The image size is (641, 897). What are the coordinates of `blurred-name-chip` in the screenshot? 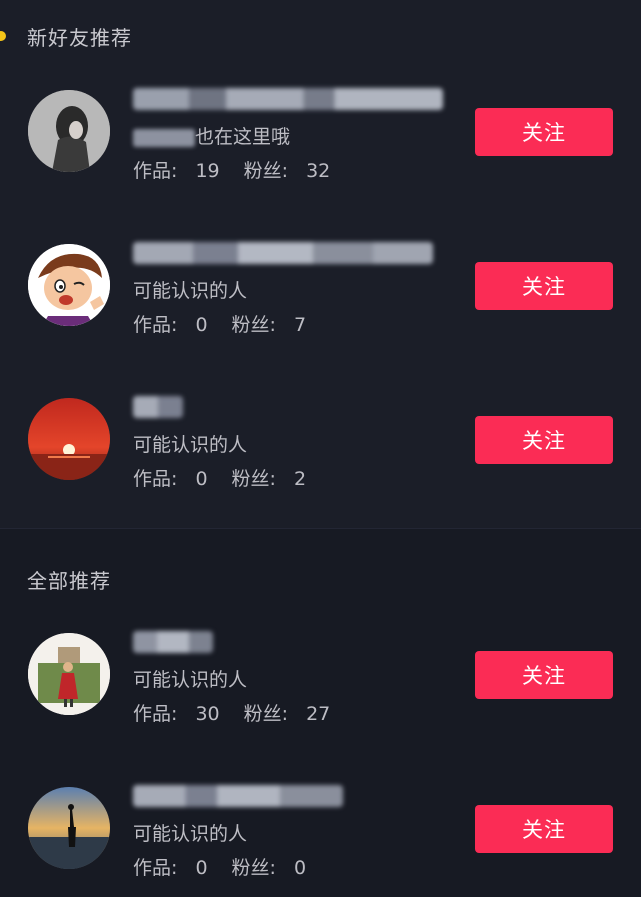 It's located at (164, 137).